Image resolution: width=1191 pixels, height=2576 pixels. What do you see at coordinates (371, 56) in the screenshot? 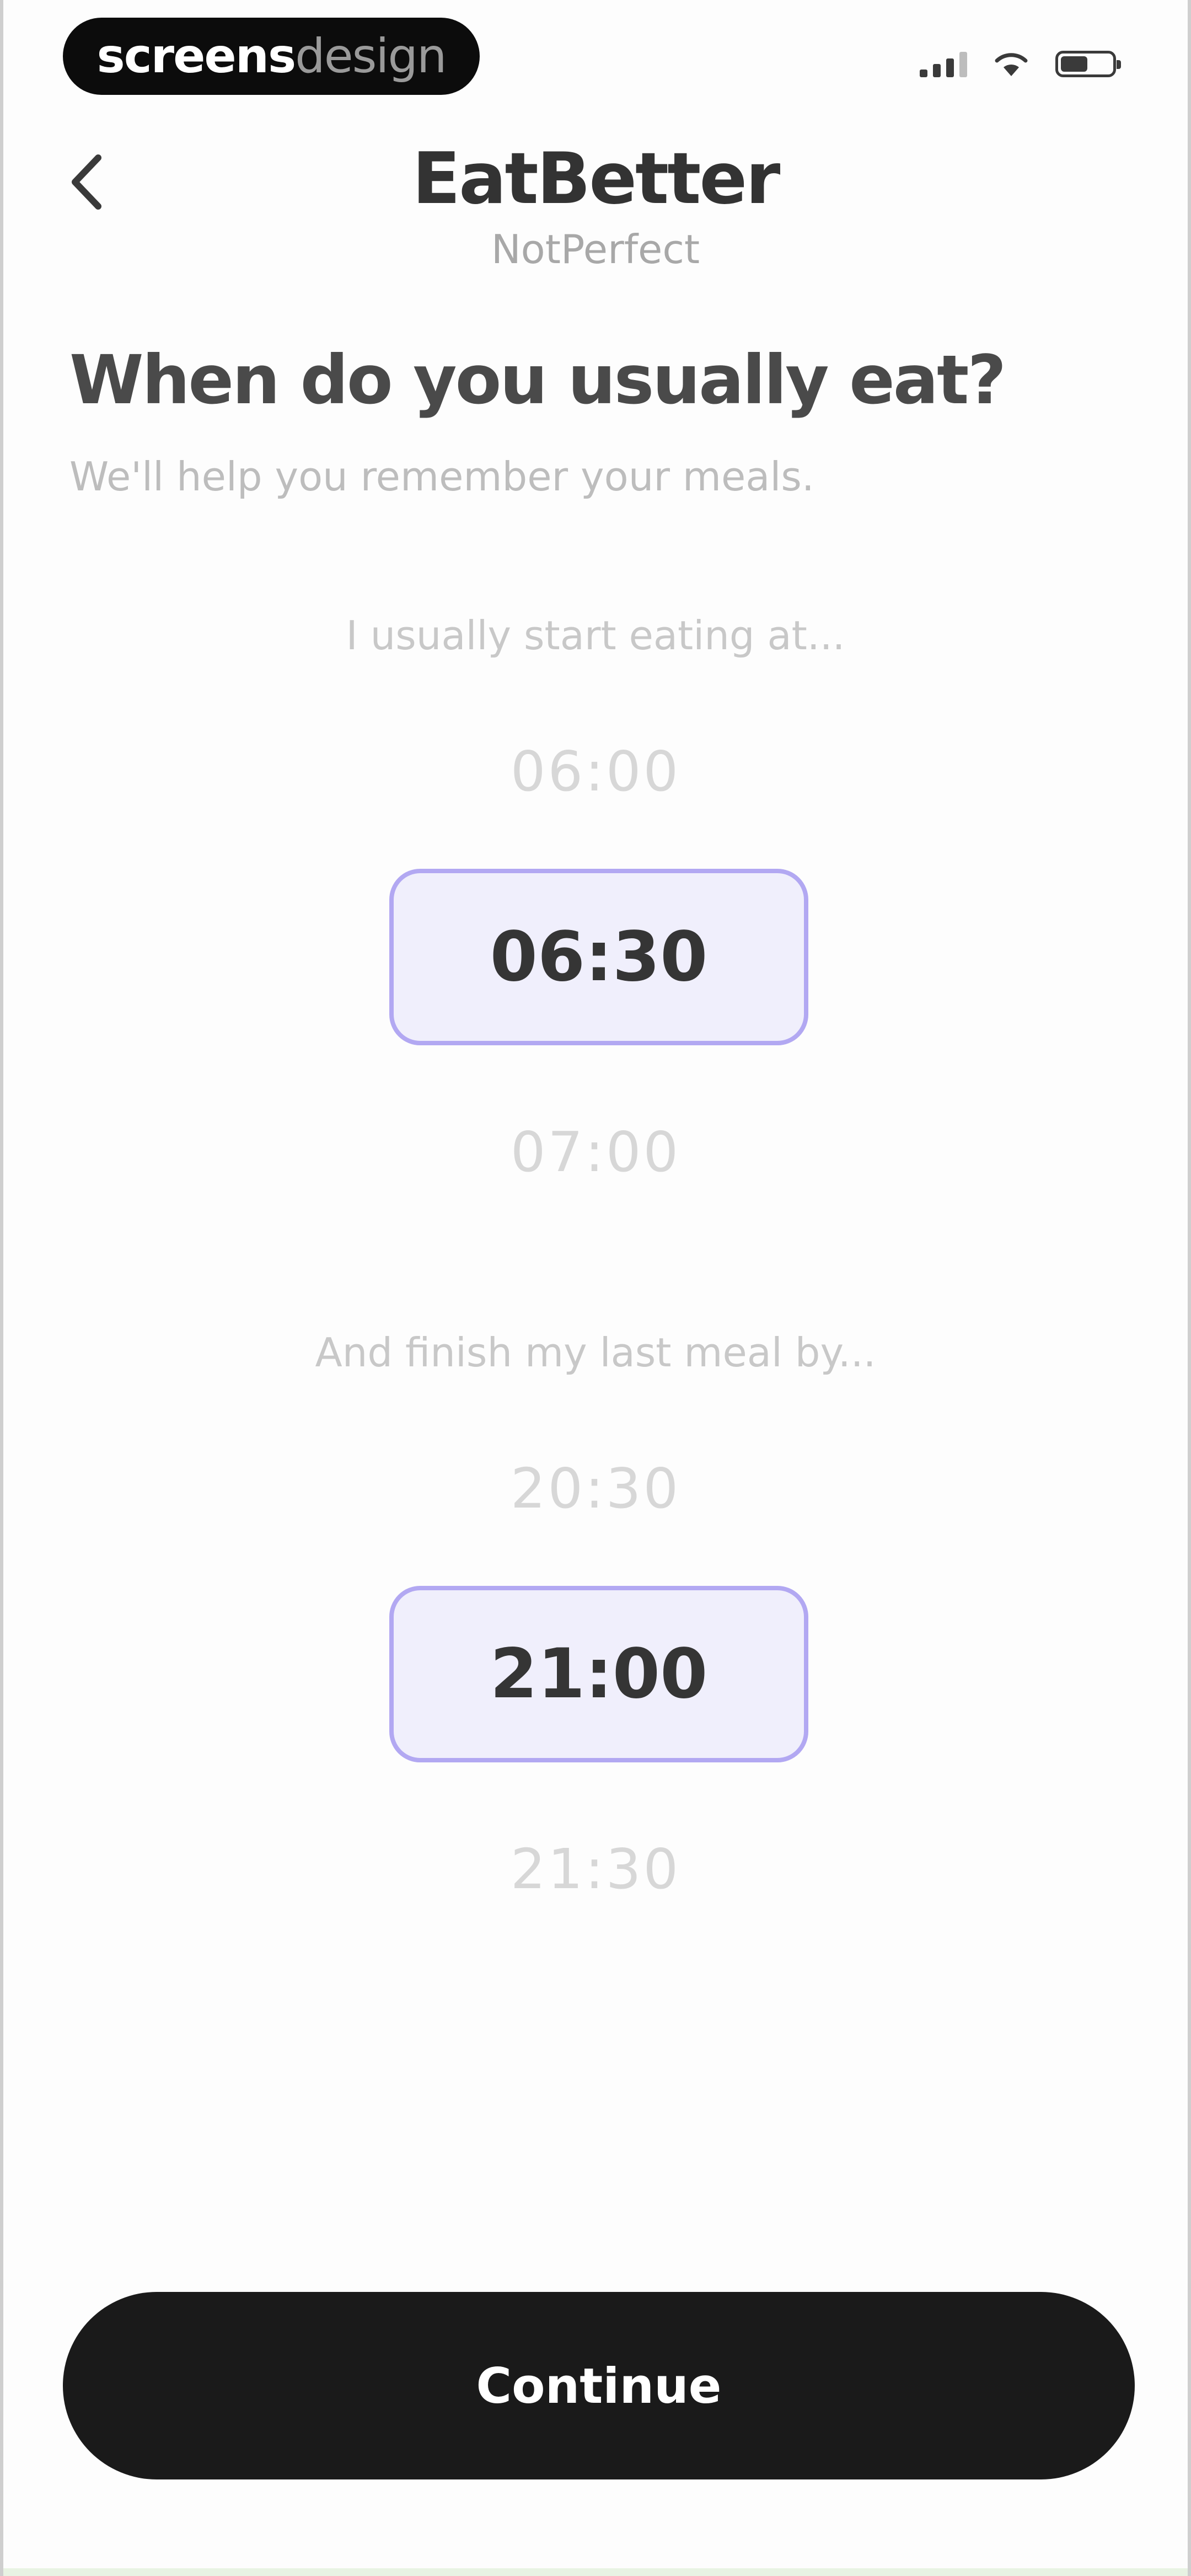
I see `brand-light-text: design` at bounding box center [371, 56].